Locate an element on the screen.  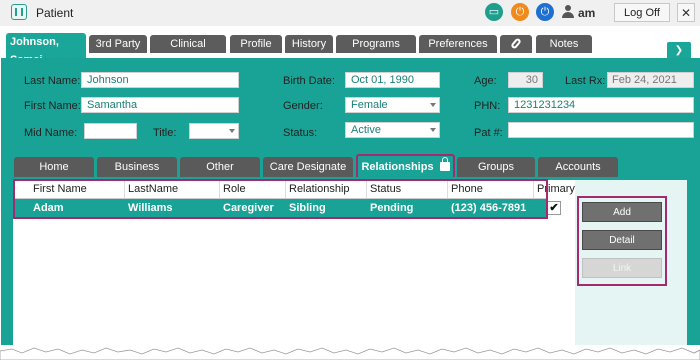
status-select: Active is located at coordinates (392, 130).